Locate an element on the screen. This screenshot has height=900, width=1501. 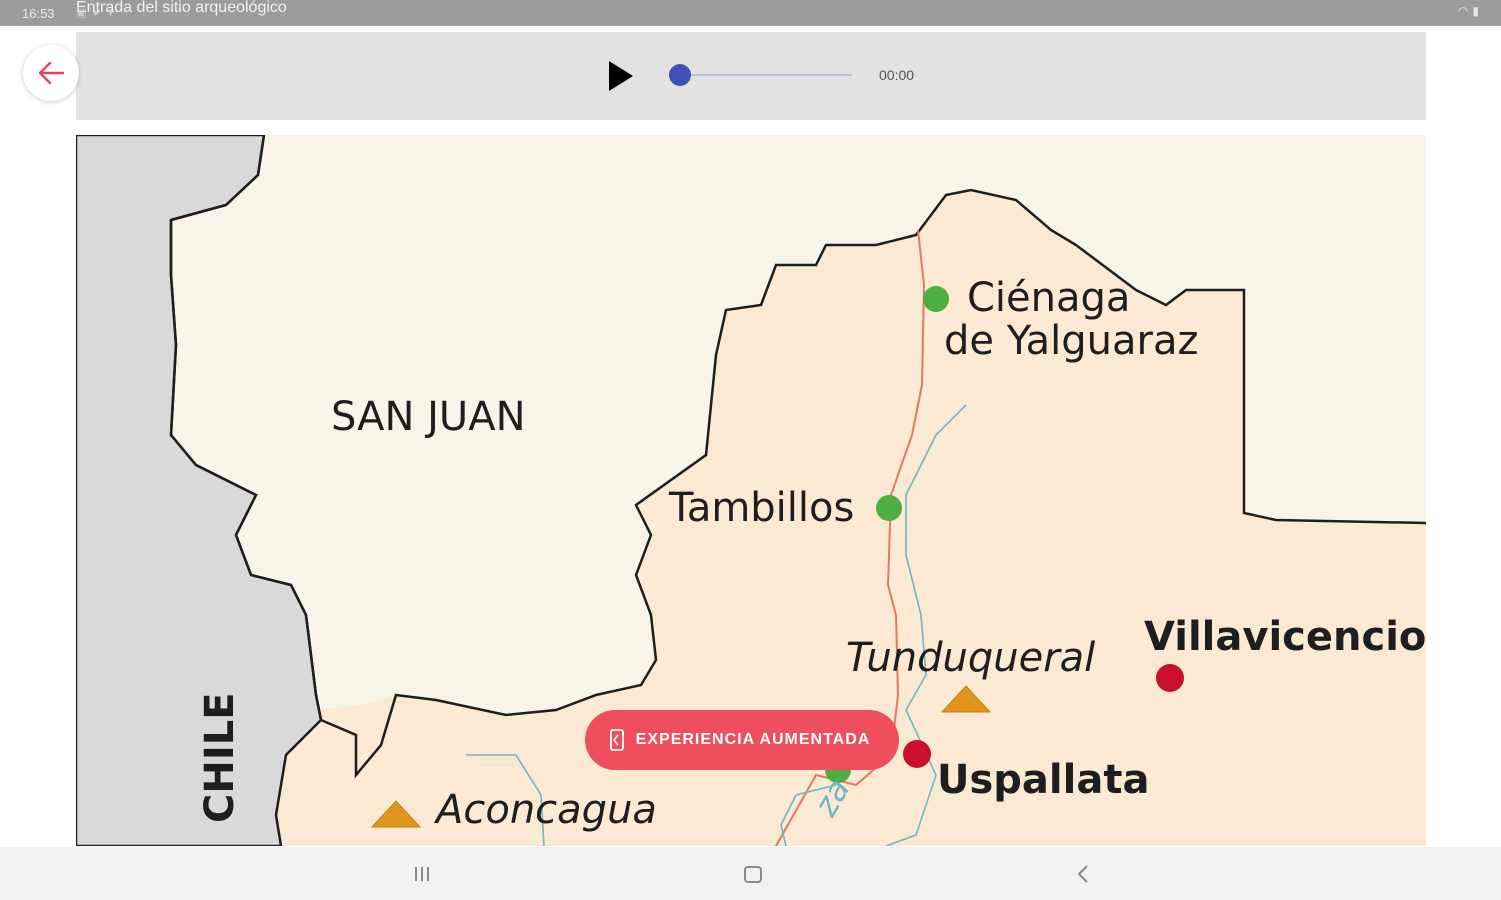
back-nav-icon is located at coordinates (1082, 874).